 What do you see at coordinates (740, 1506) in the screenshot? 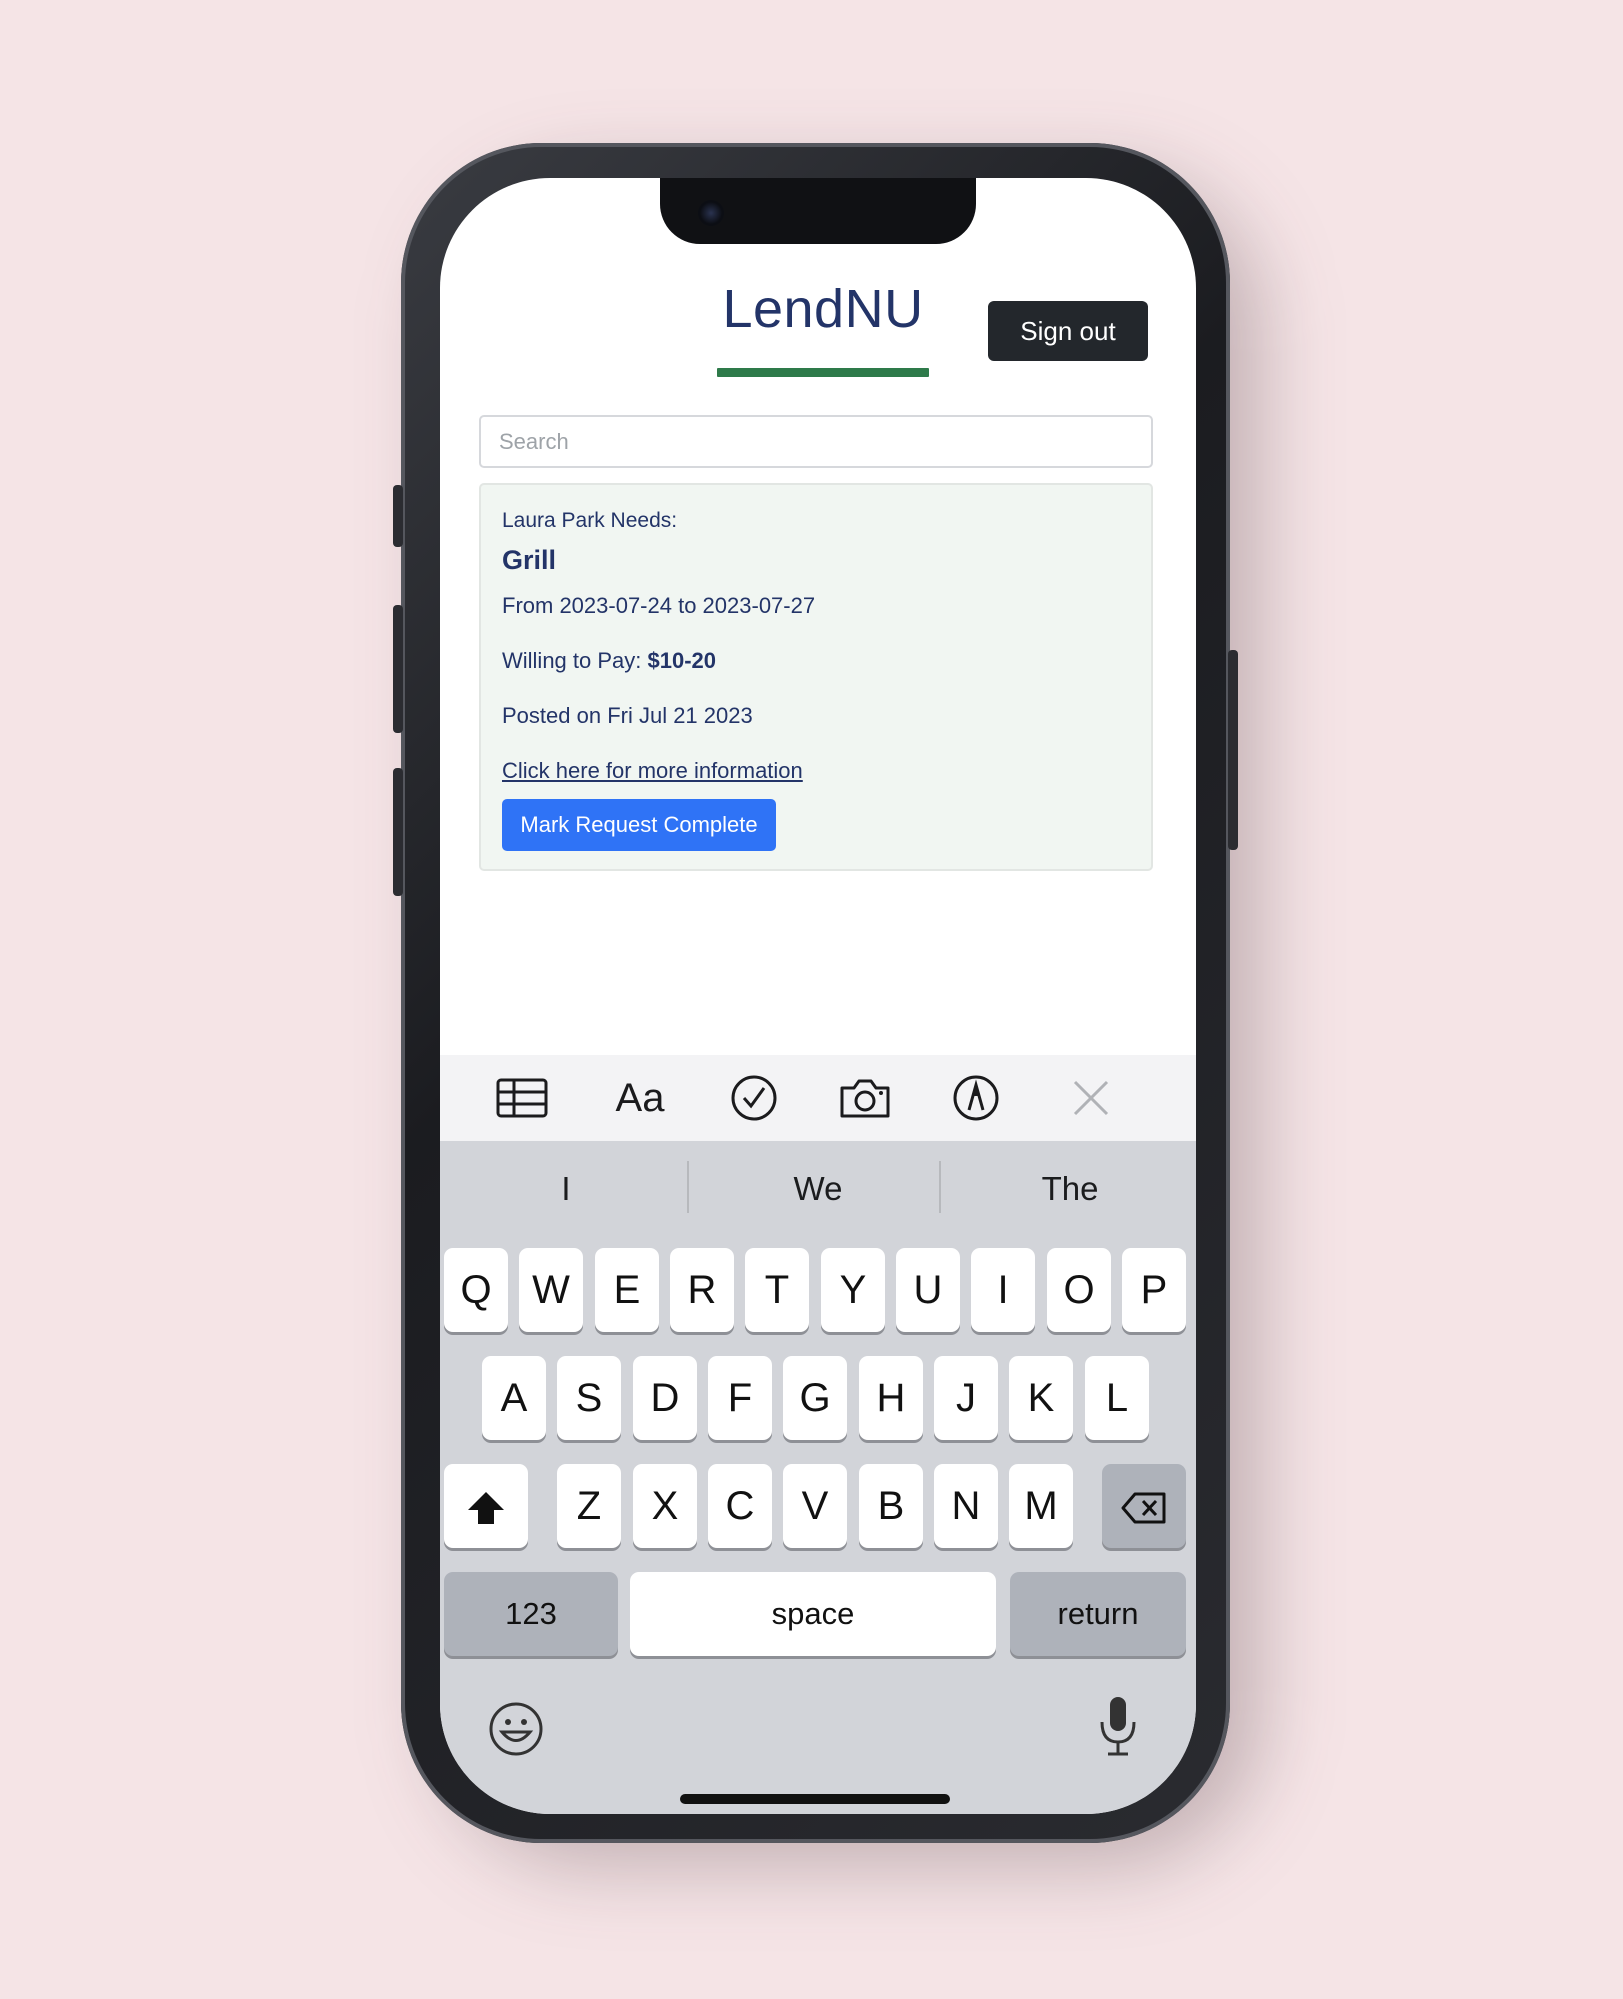
I see `key-c: C` at bounding box center [740, 1506].